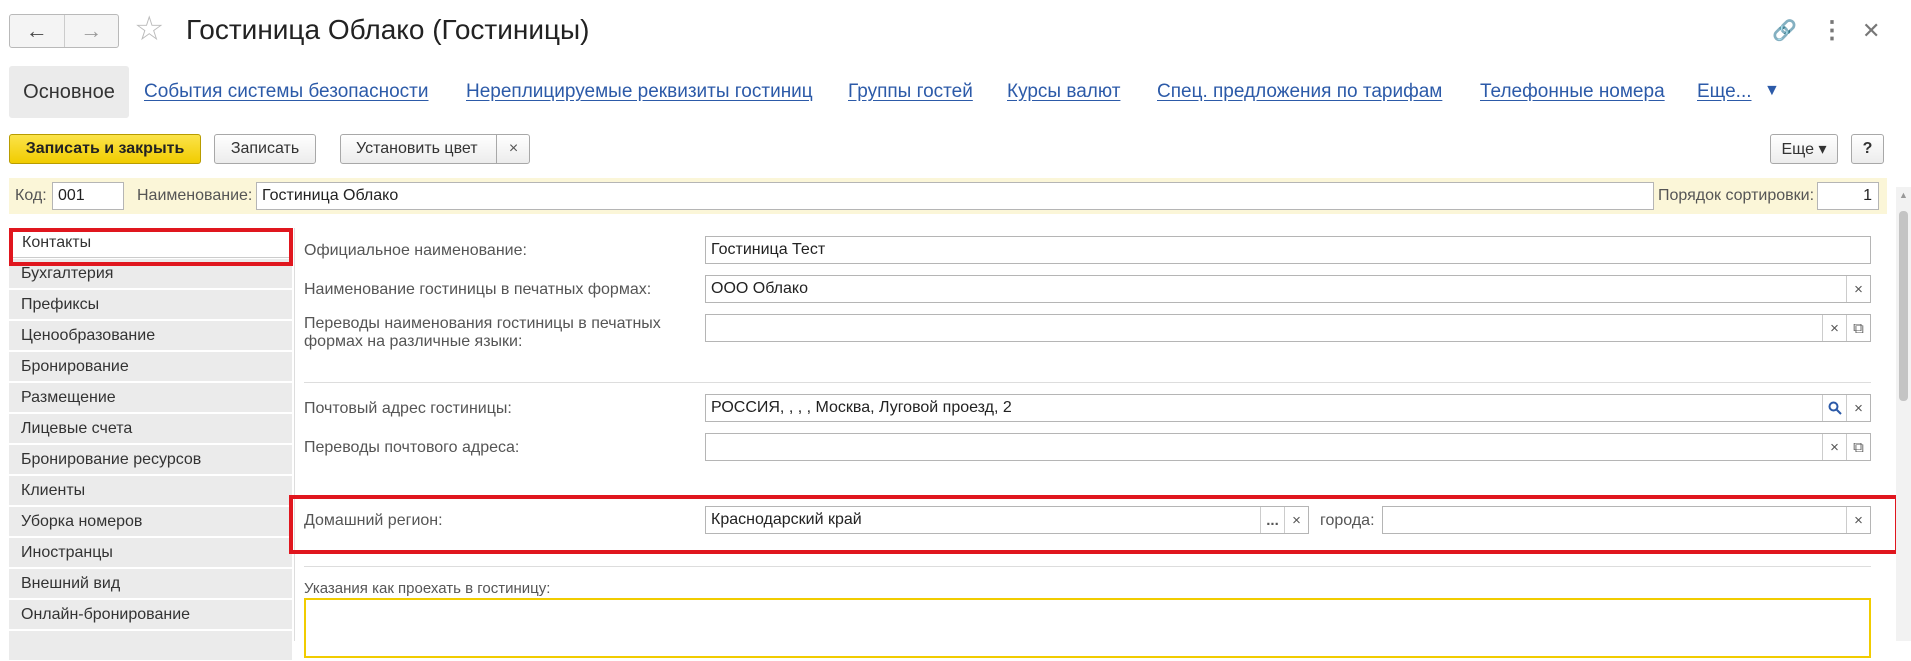  Describe the element at coordinates (1903, 306) in the screenshot. I see `scrollbar-thumb` at that location.